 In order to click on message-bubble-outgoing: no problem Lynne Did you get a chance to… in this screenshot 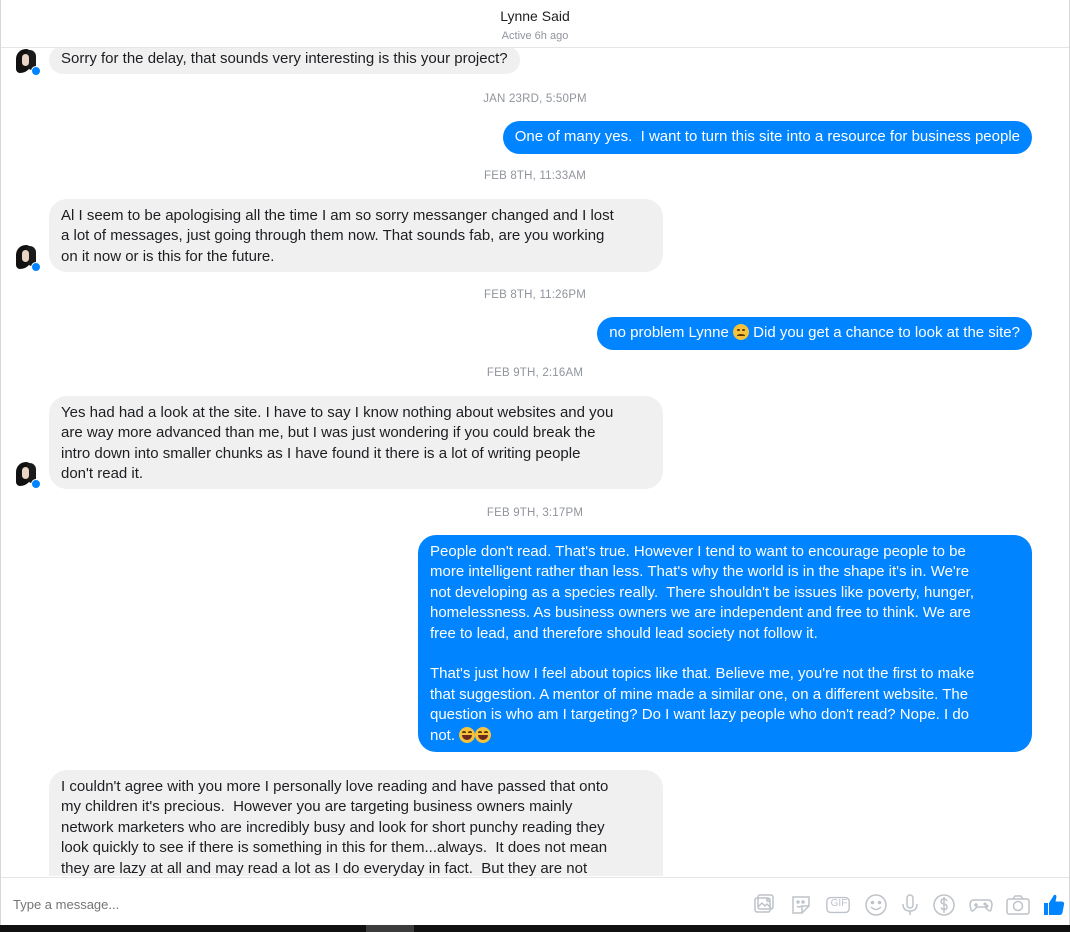, I will do `click(814, 333)`.